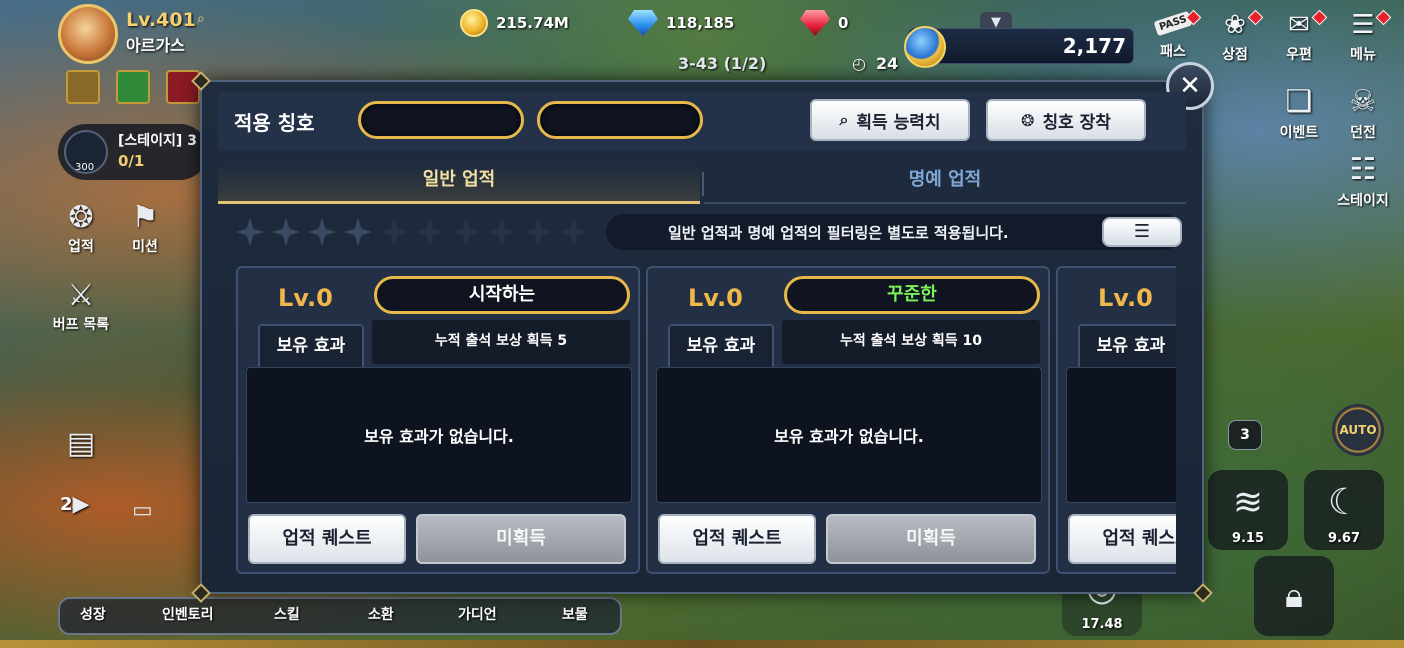 Image resolution: width=1404 pixels, height=648 pixels. Describe the element at coordinates (157, 141) in the screenshot. I see `quest-title: [스테이지] 3` at that location.